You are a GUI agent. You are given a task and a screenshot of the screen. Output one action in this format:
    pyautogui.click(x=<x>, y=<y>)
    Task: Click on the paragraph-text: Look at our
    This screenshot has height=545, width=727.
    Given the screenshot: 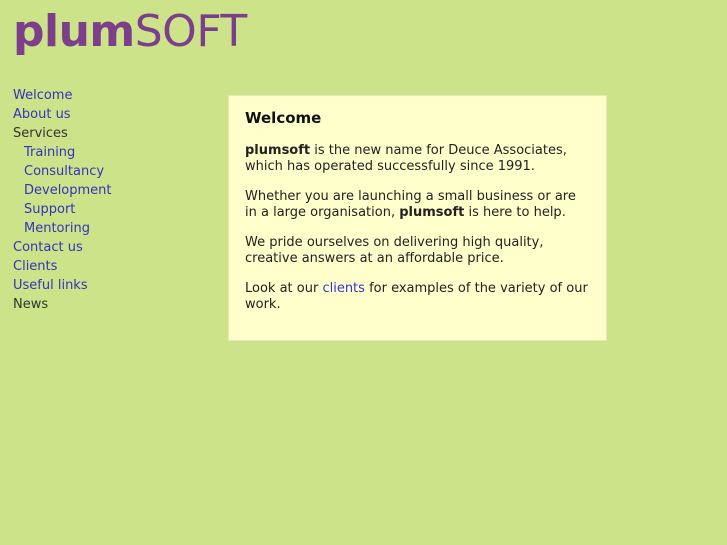 What is the action you would take?
    pyautogui.click(x=284, y=288)
    